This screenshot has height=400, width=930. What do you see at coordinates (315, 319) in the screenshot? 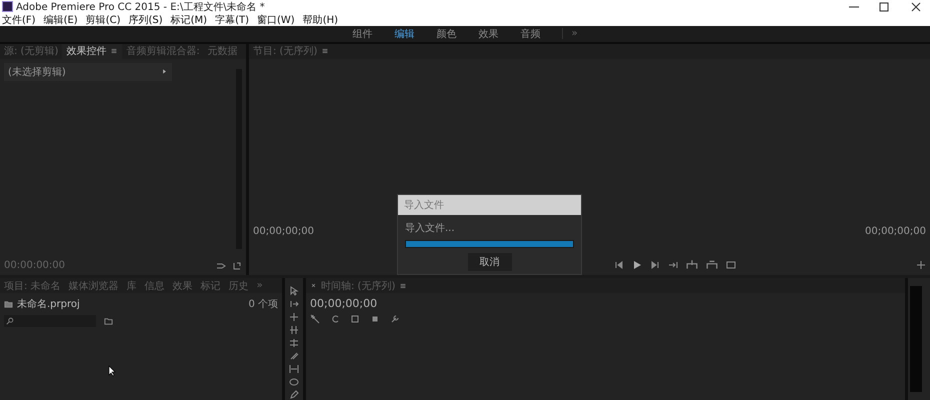
I see `nest-icon` at bounding box center [315, 319].